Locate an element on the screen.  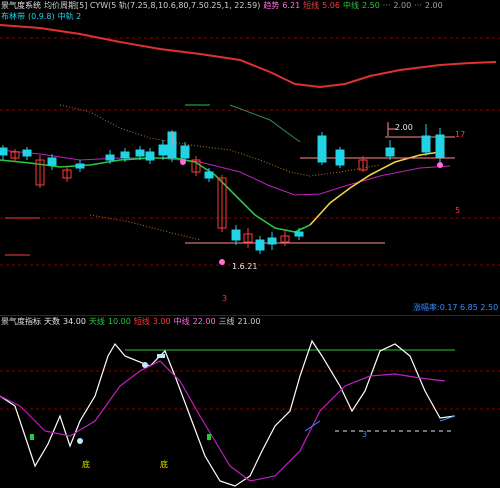
bottom-right-readout: 涨幅率:0.17 6.85 2.50 is located at coordinates (456, 307).